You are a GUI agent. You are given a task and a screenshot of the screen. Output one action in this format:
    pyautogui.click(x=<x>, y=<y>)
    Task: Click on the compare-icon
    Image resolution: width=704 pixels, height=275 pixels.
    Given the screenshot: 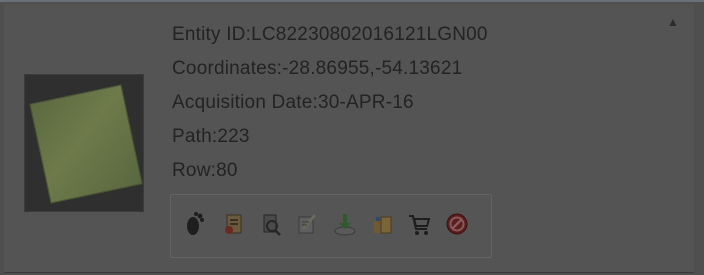 What is the action you would take?
    pyautogui.click(x=271, y=224)
    